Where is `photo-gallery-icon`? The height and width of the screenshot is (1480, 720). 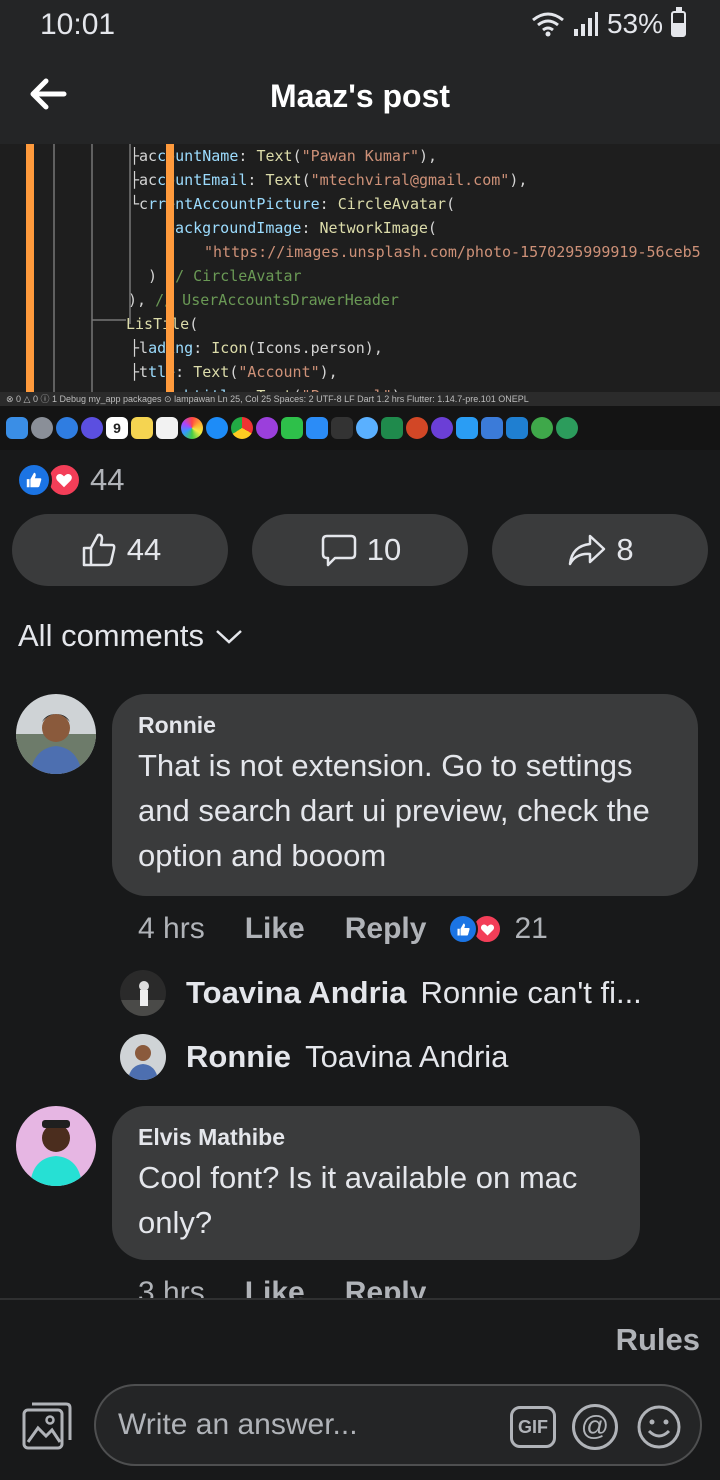 photo-gallery-icon is located at coordinates (47, 1427).